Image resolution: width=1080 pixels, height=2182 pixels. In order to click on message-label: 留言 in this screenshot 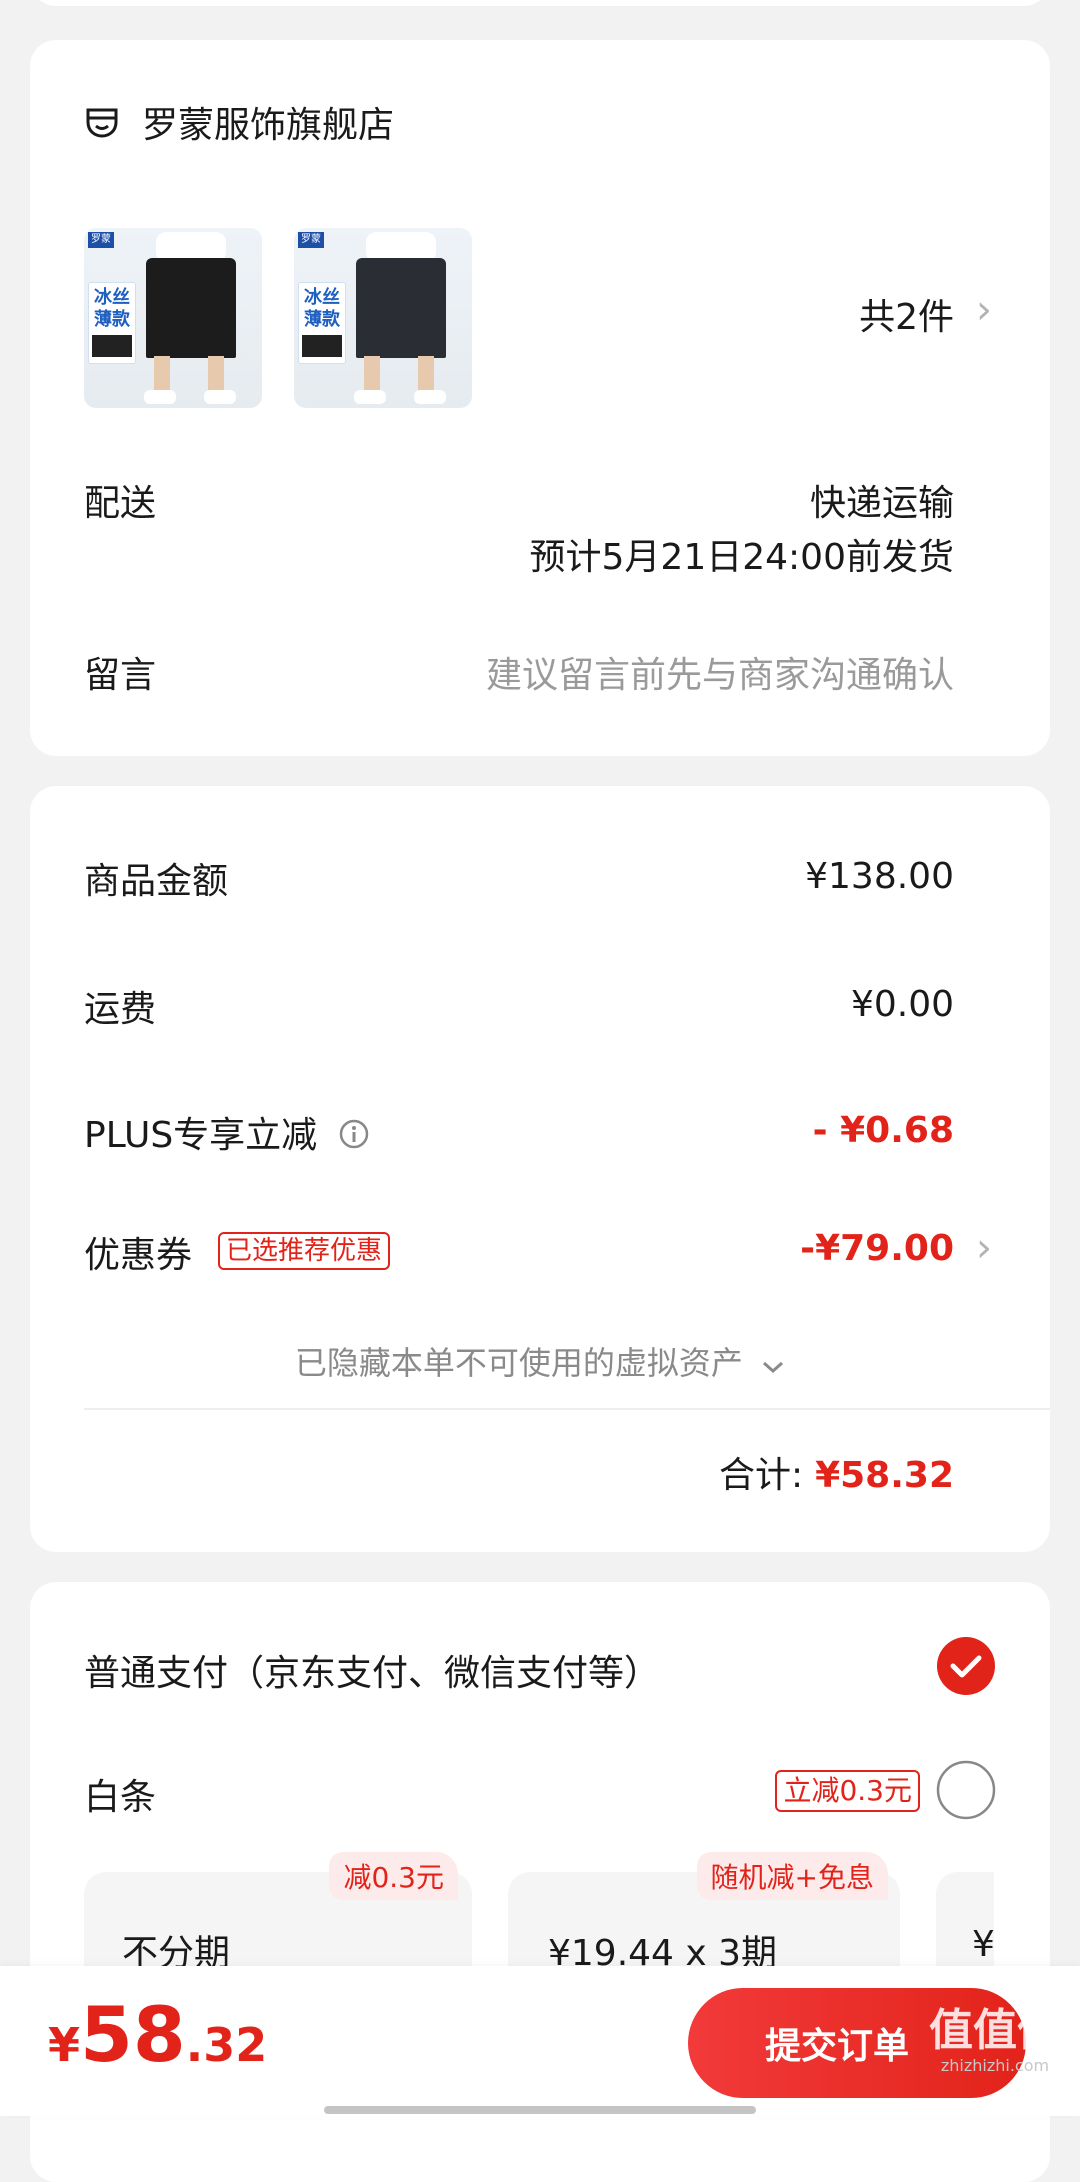, I will do `click(120, 675)`.